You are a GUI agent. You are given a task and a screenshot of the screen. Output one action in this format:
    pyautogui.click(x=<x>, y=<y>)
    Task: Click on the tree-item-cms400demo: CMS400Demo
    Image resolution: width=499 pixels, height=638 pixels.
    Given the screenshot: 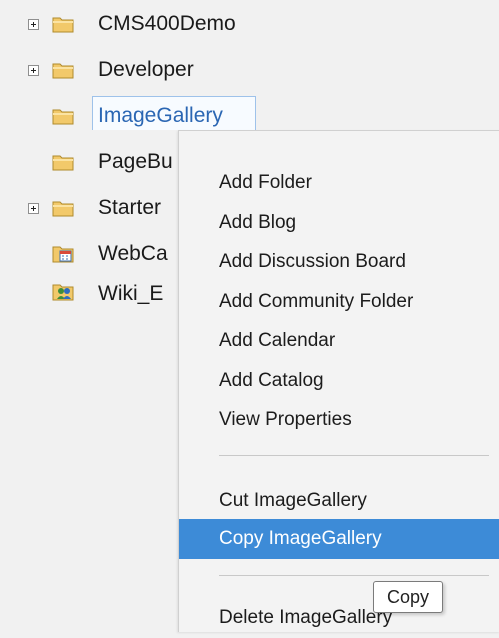 What is the action you would take?
    pyautogui.click(x=249, y=24)
    